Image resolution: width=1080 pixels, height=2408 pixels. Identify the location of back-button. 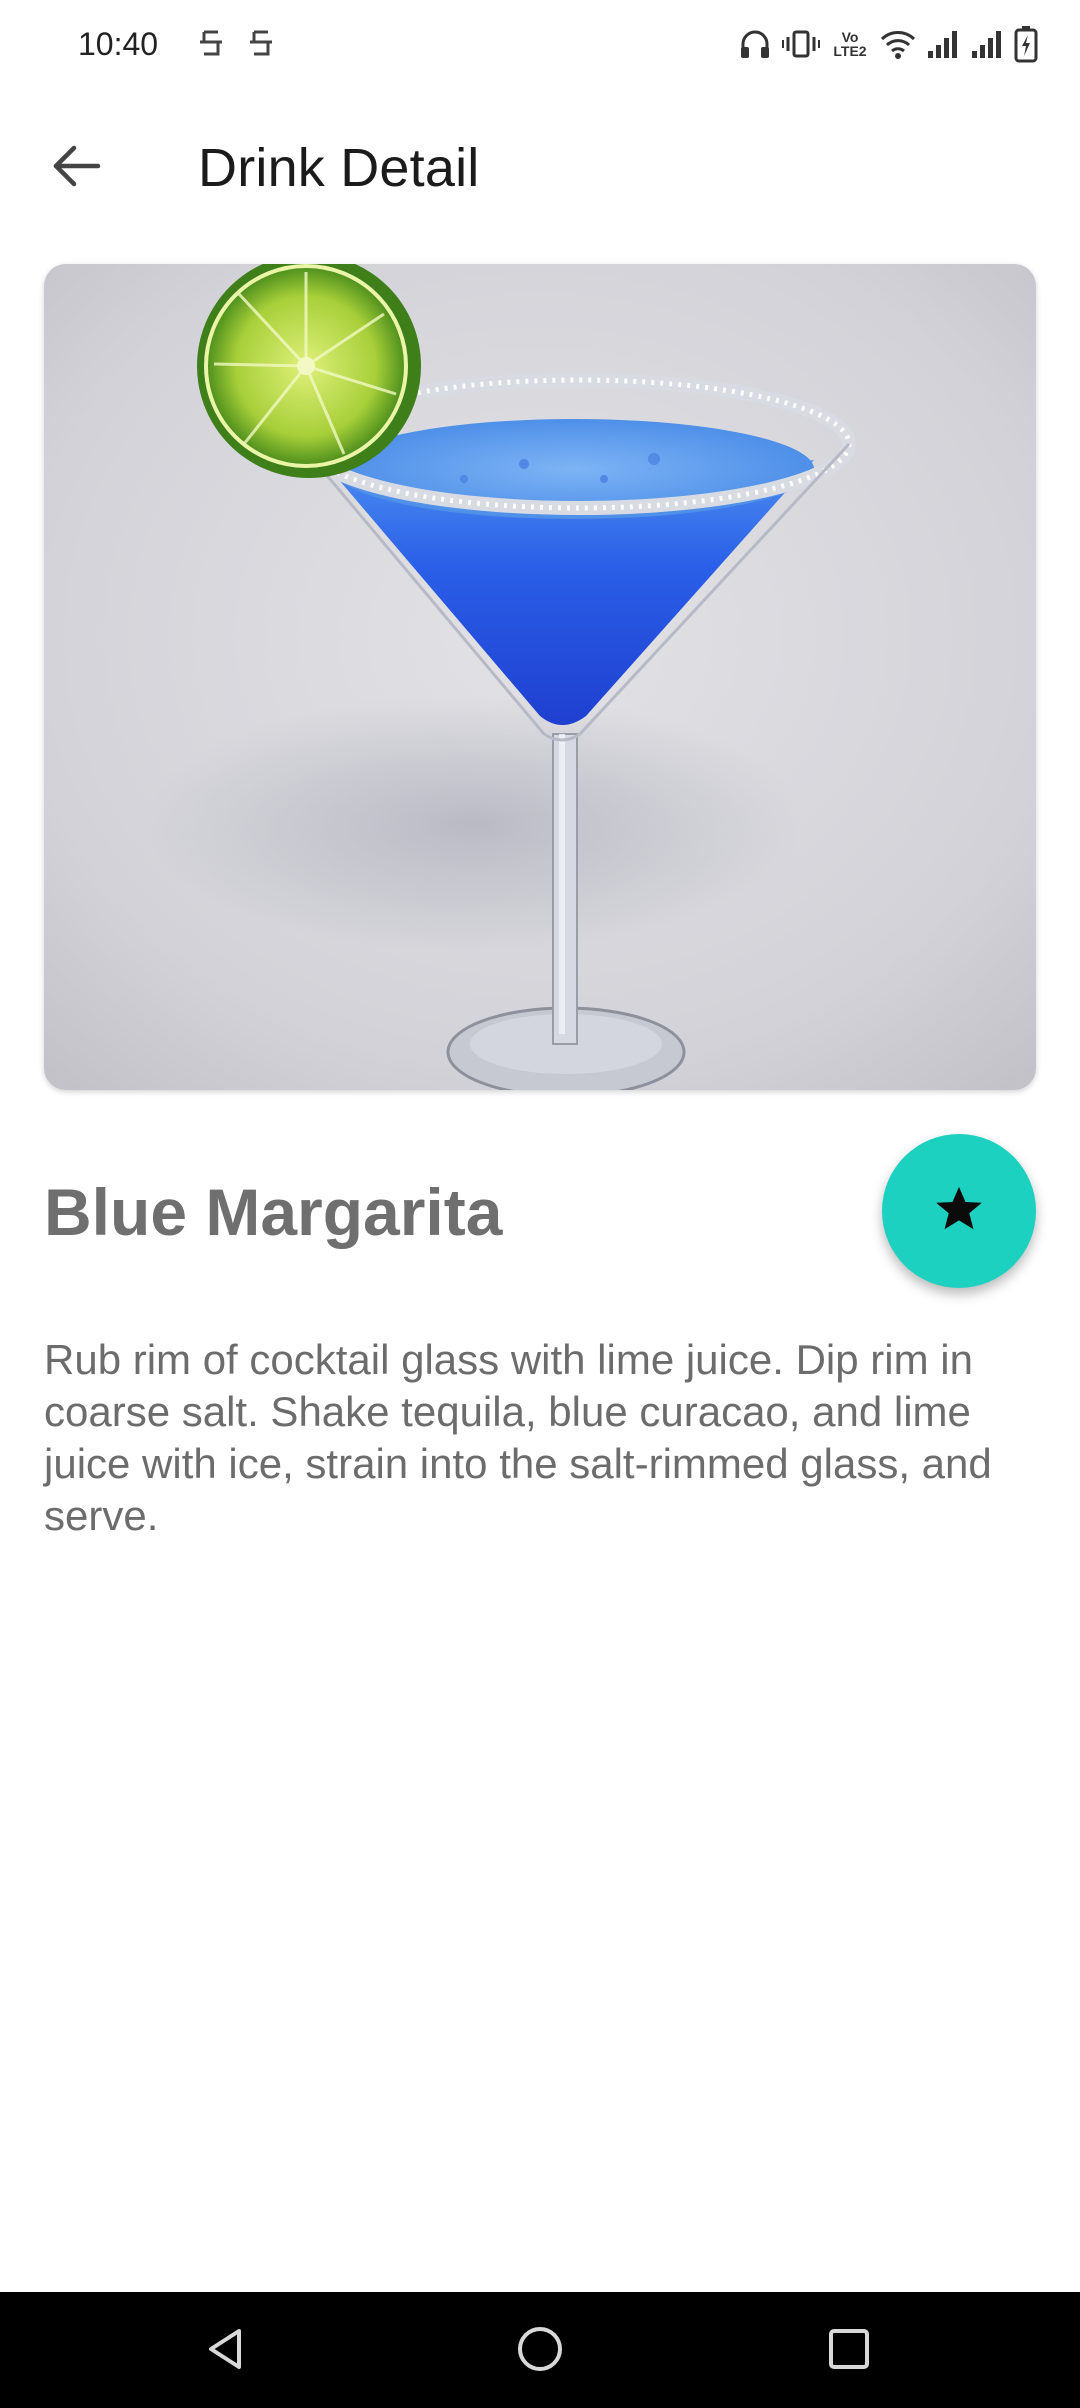
(76, 168).